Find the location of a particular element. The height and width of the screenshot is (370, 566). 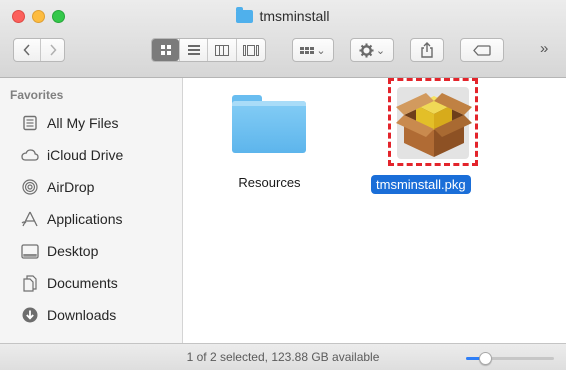

sidebar-item-label: Documents is located at coordinates (82, 283).